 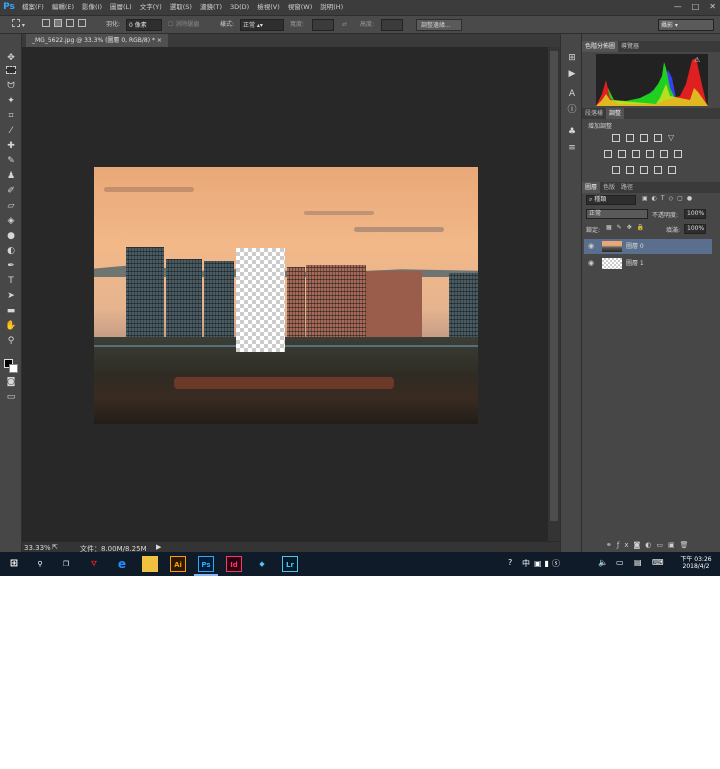 I want to click on tray-icons: ▣▮ⓢ, so click(x=548, y=563).